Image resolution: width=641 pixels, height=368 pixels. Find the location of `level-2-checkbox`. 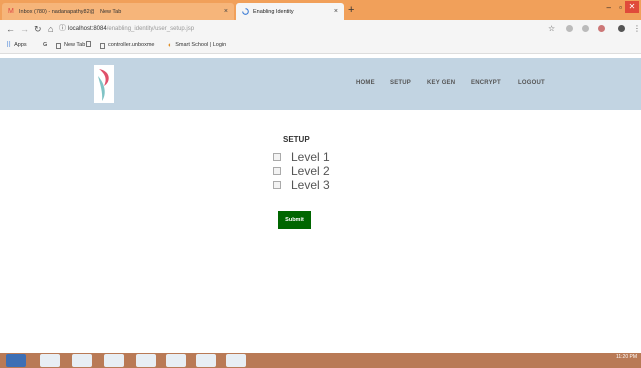

level-2-checkbox is located at coordinates (277, 170).